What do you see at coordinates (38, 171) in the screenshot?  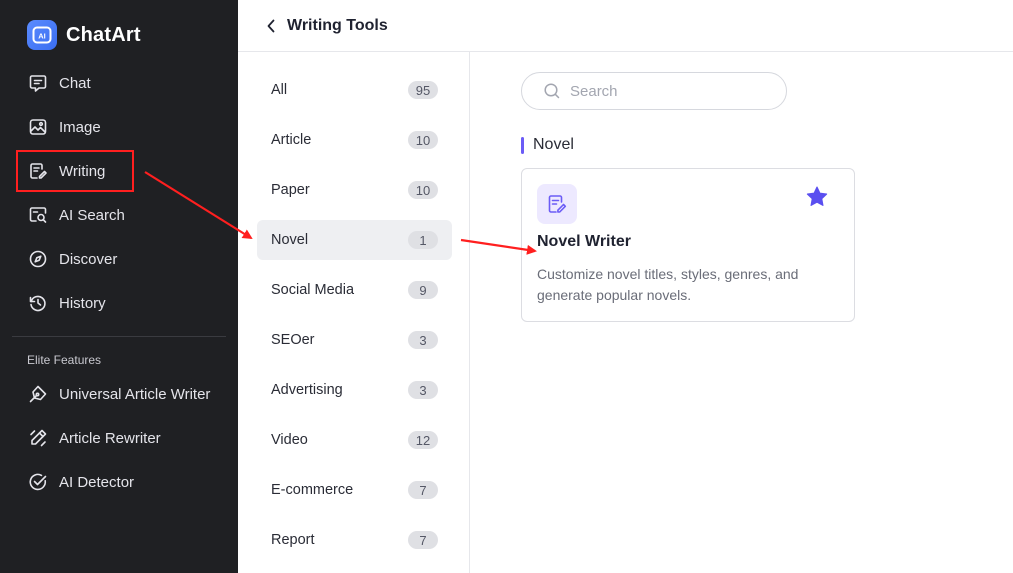 I see `writing-icon` at bounding box center [38, 171].